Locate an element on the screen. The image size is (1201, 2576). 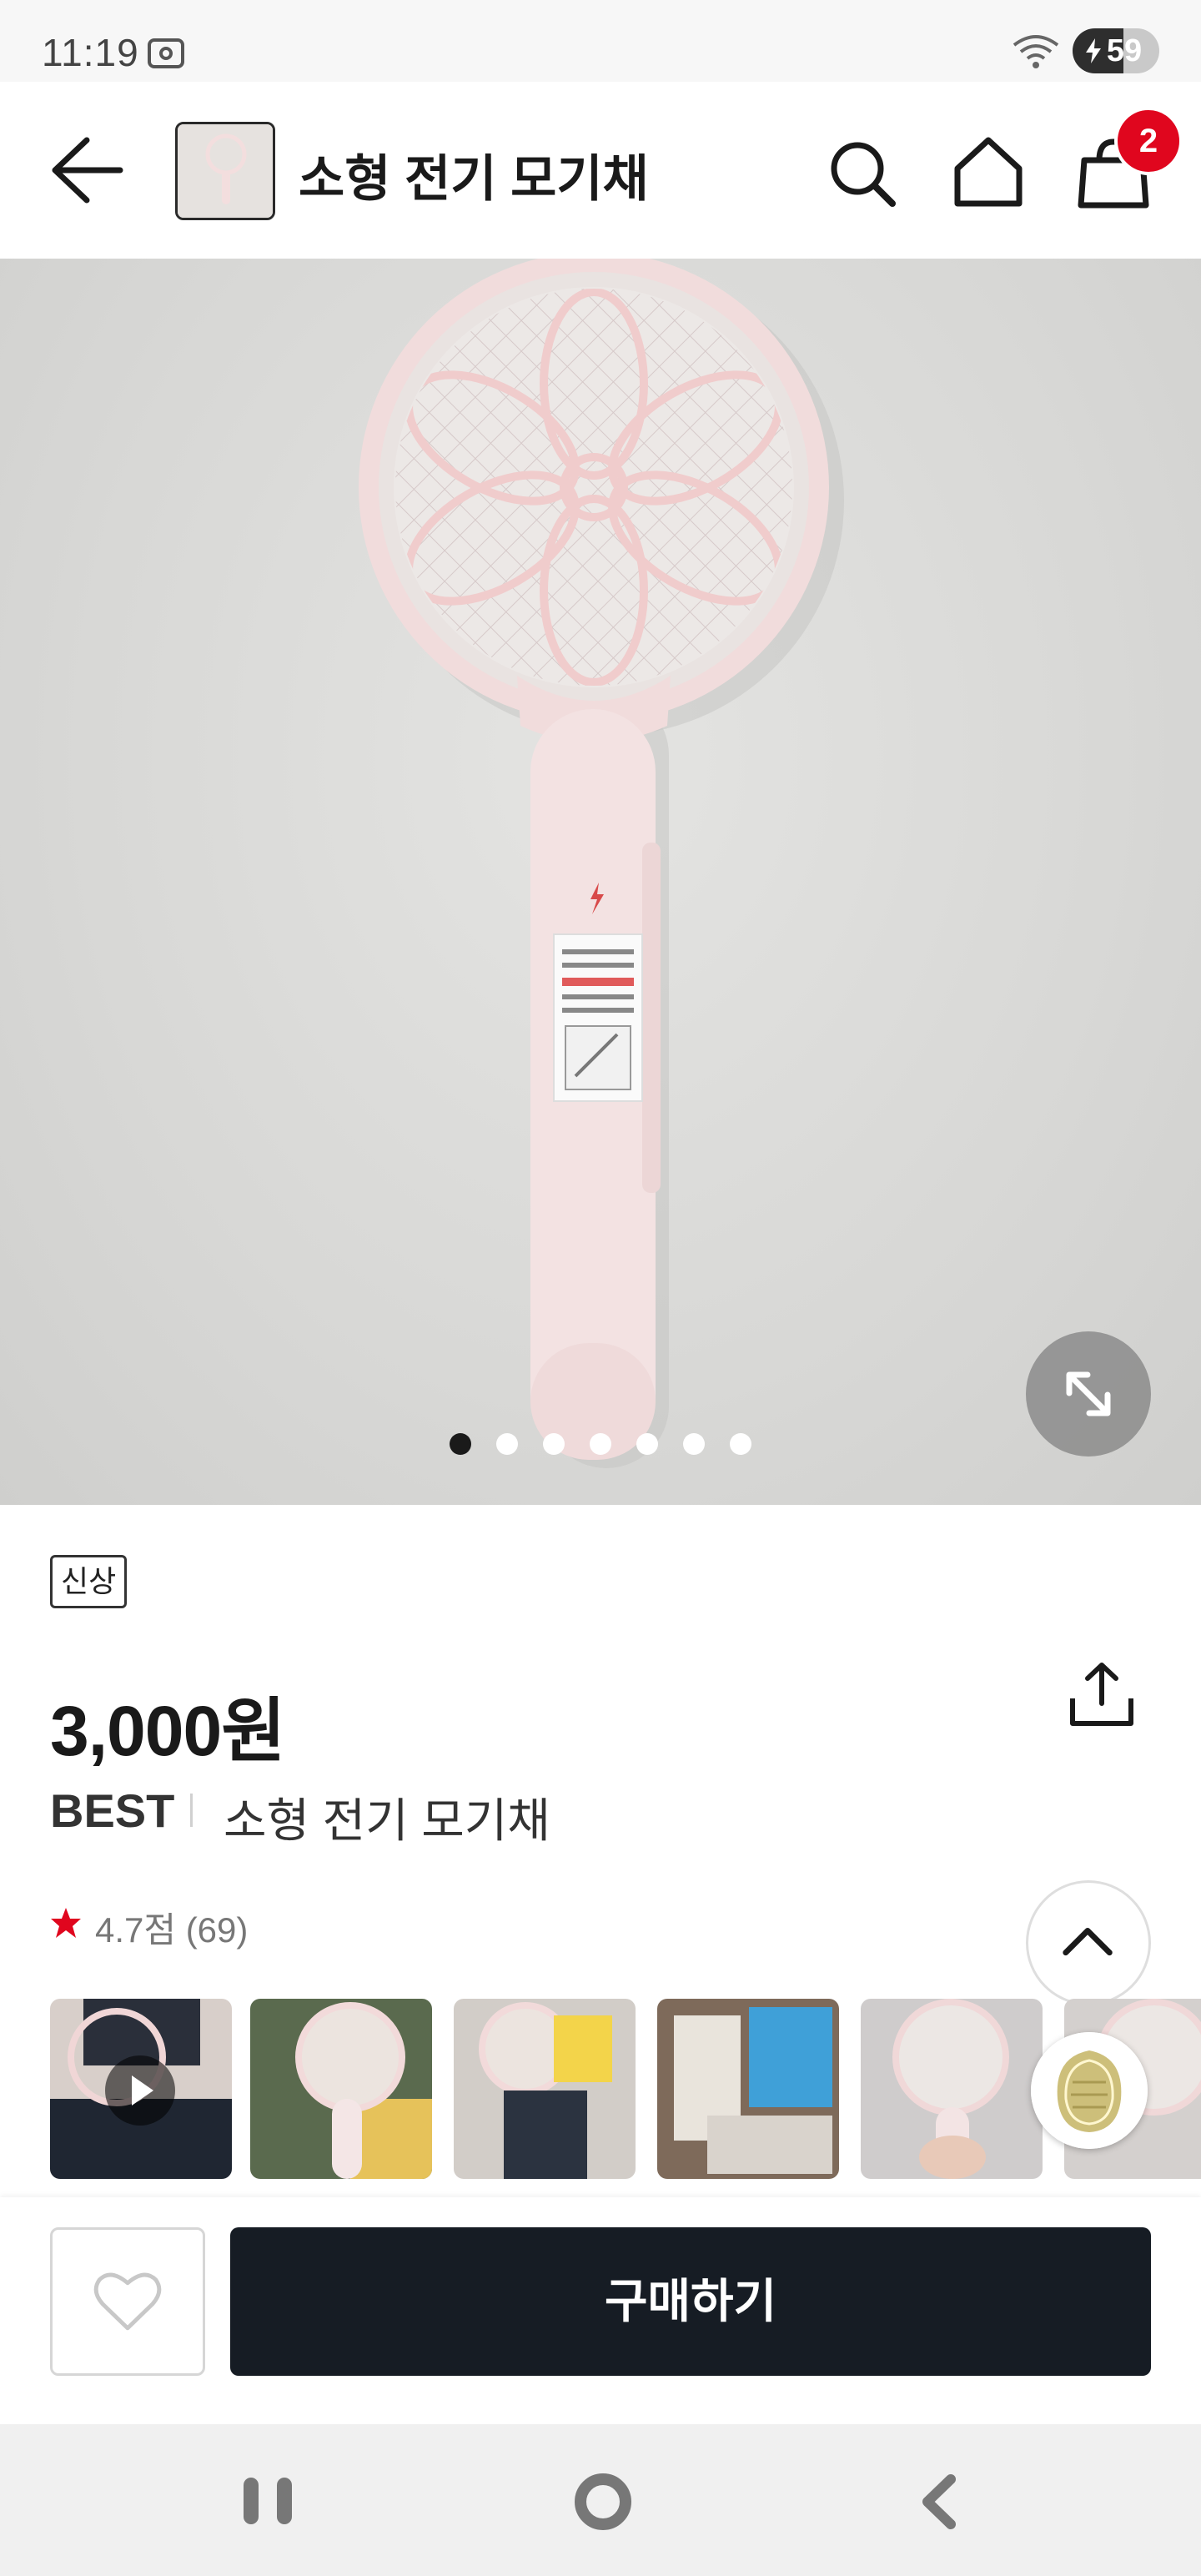
battery-indicator: 59 is located at coordinates (1116, 50).